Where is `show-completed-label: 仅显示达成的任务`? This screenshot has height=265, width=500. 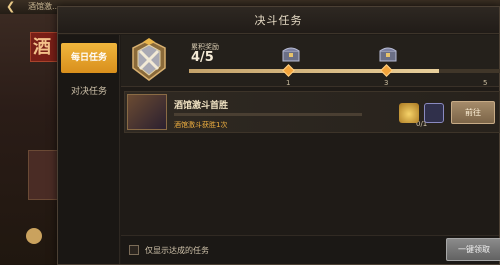 show-completed-label: 仅显示达成的任务 is located at coordinates (177, 250).